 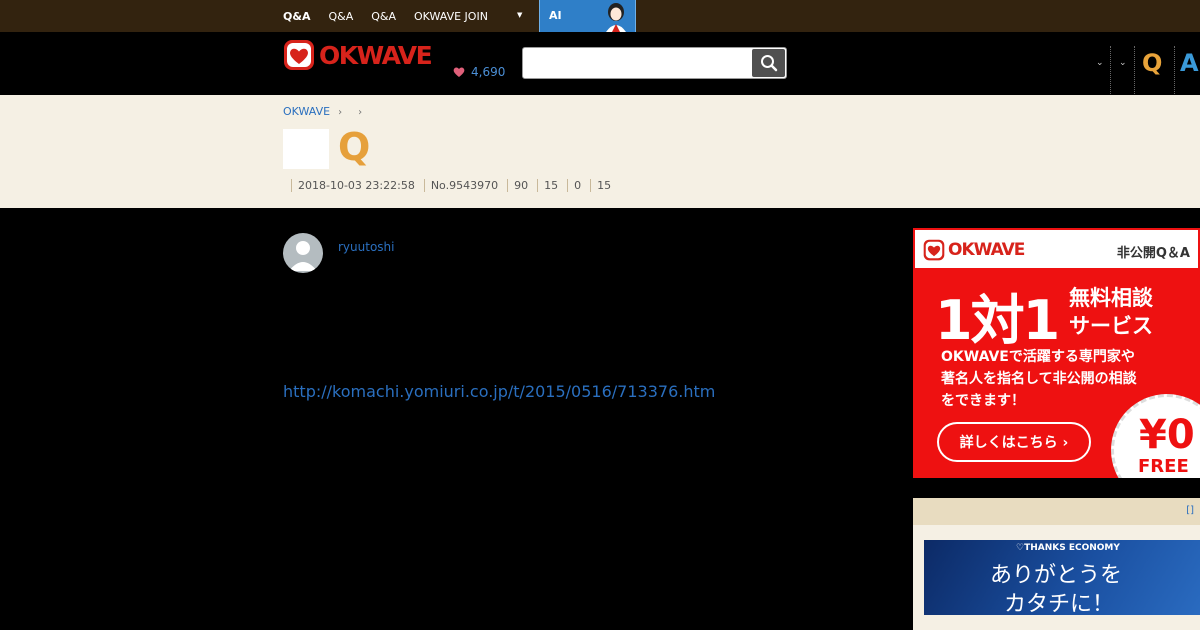 I want to click on logo-wordmark: OKWAVE, so click(x=376, y=55).